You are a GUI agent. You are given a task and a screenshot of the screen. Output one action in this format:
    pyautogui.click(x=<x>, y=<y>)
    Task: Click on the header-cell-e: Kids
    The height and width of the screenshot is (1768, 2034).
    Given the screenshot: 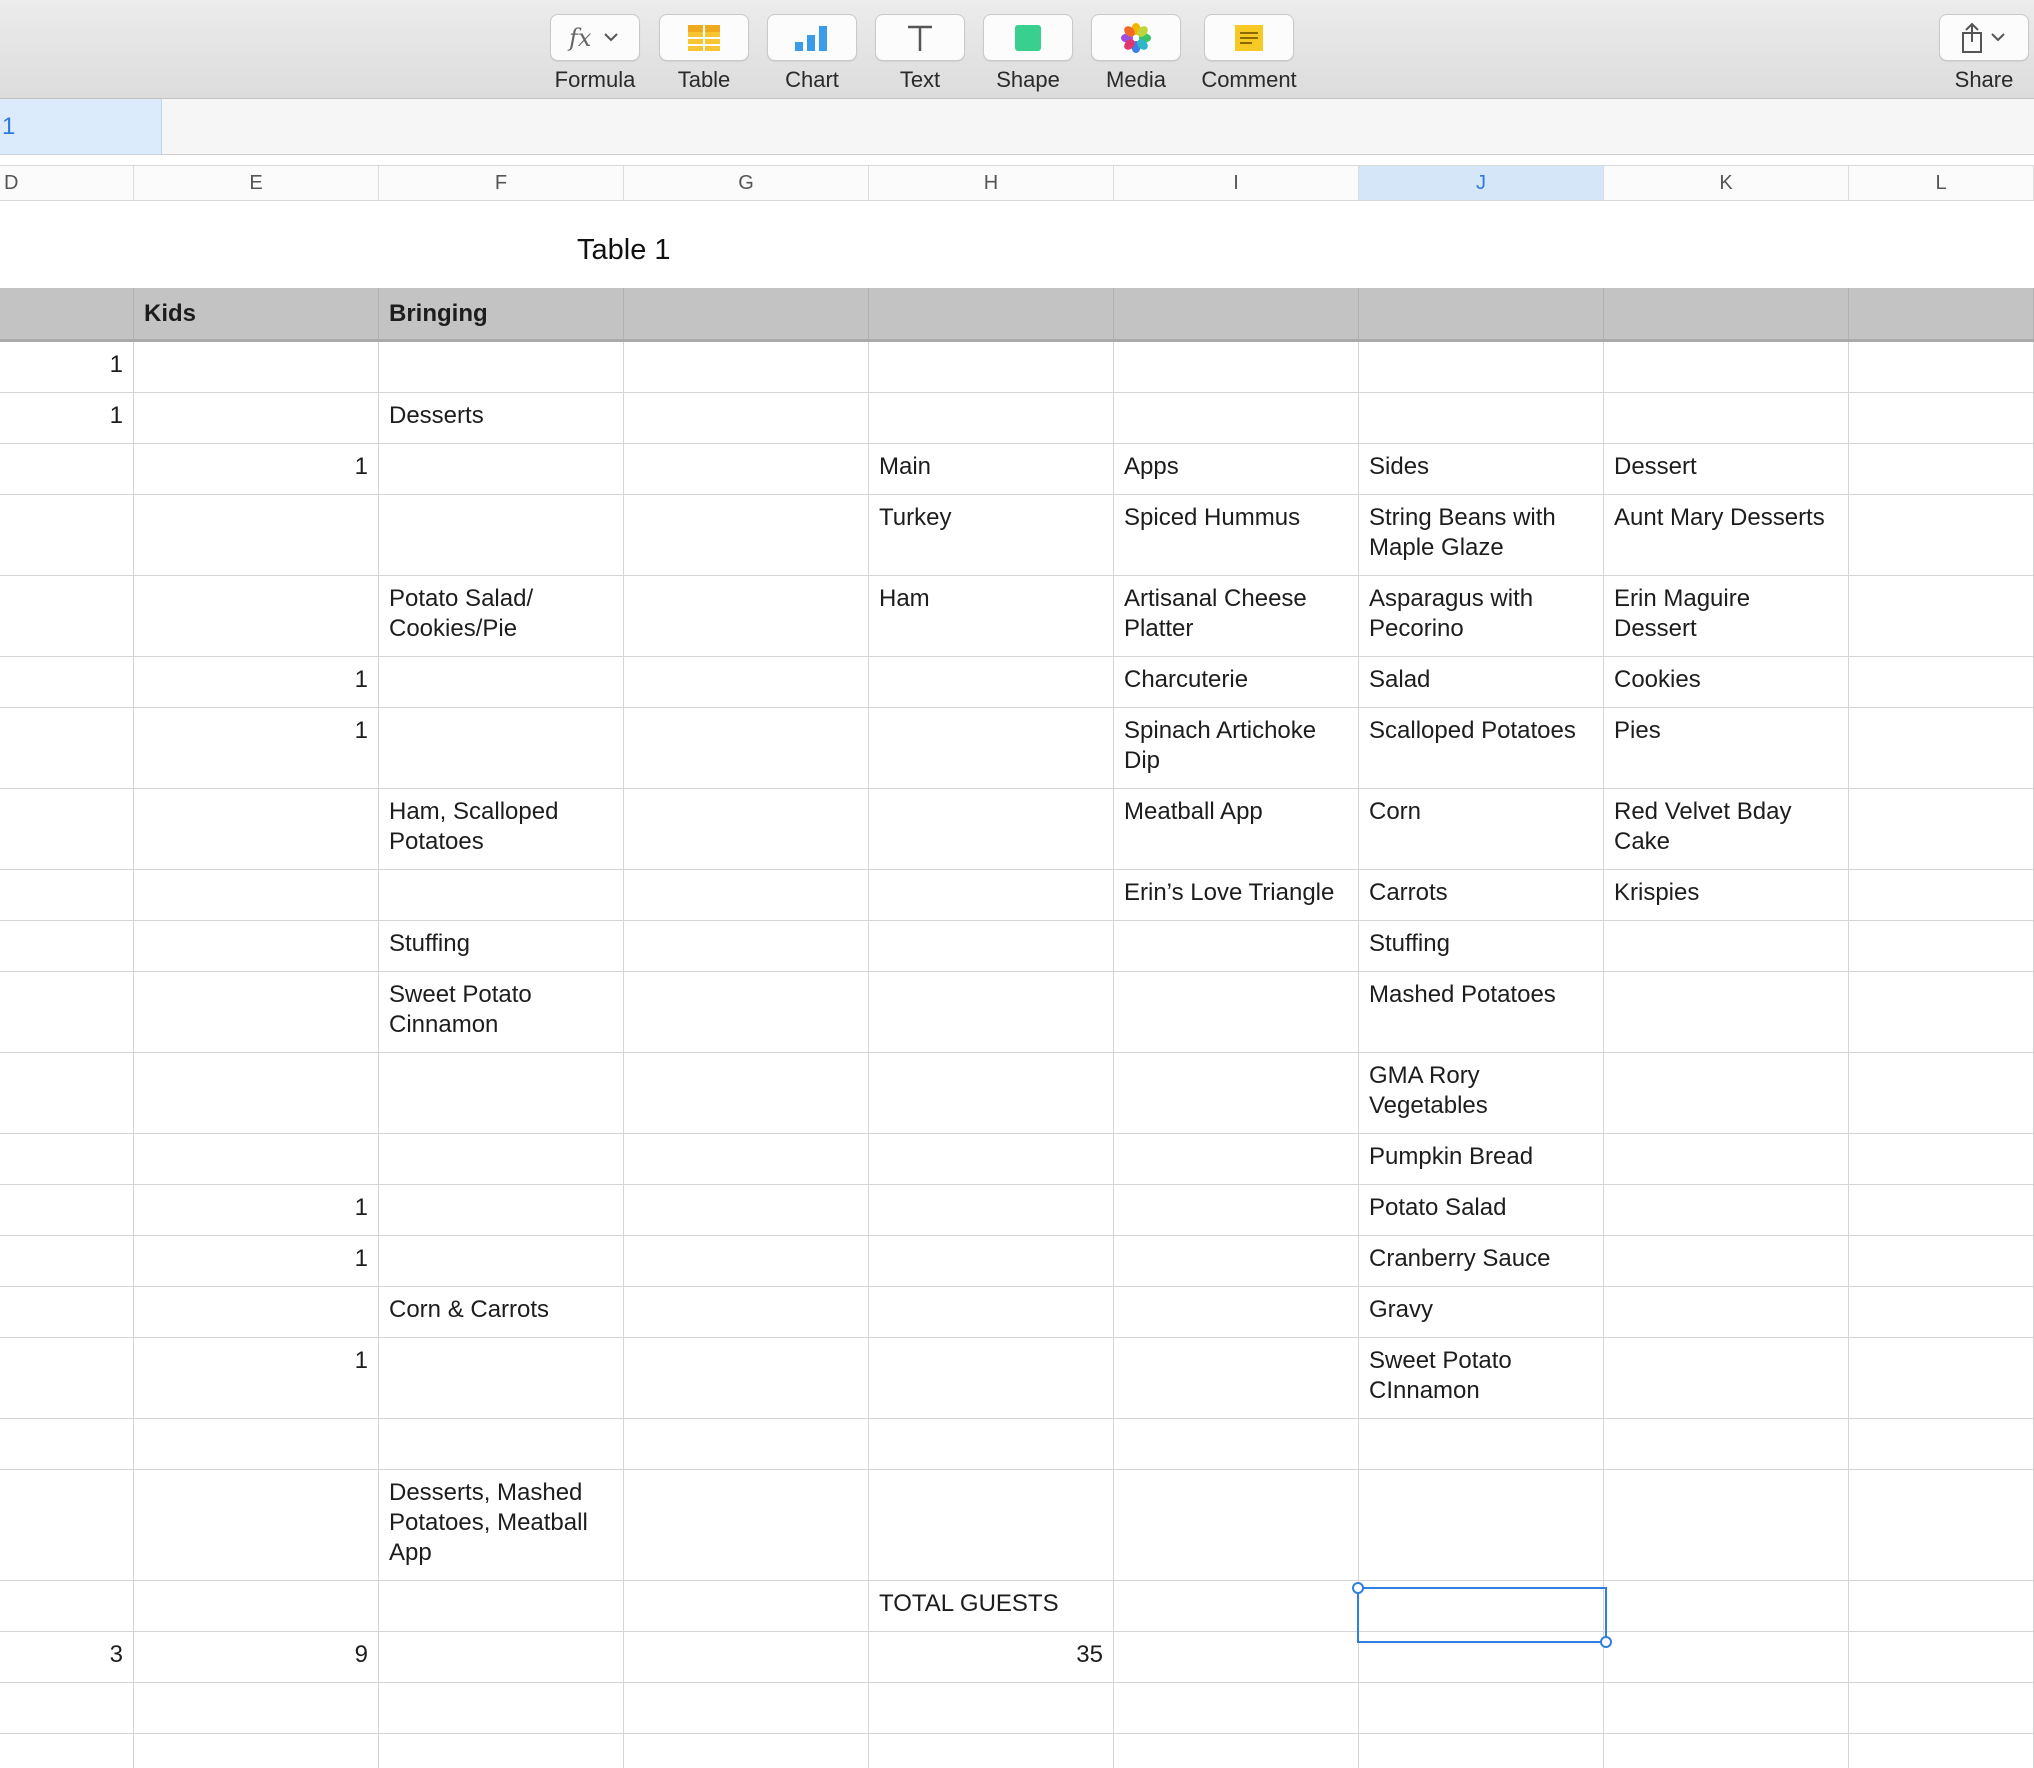 What is the action you would take?
    pyautogui.click(x=256, y=313)
    